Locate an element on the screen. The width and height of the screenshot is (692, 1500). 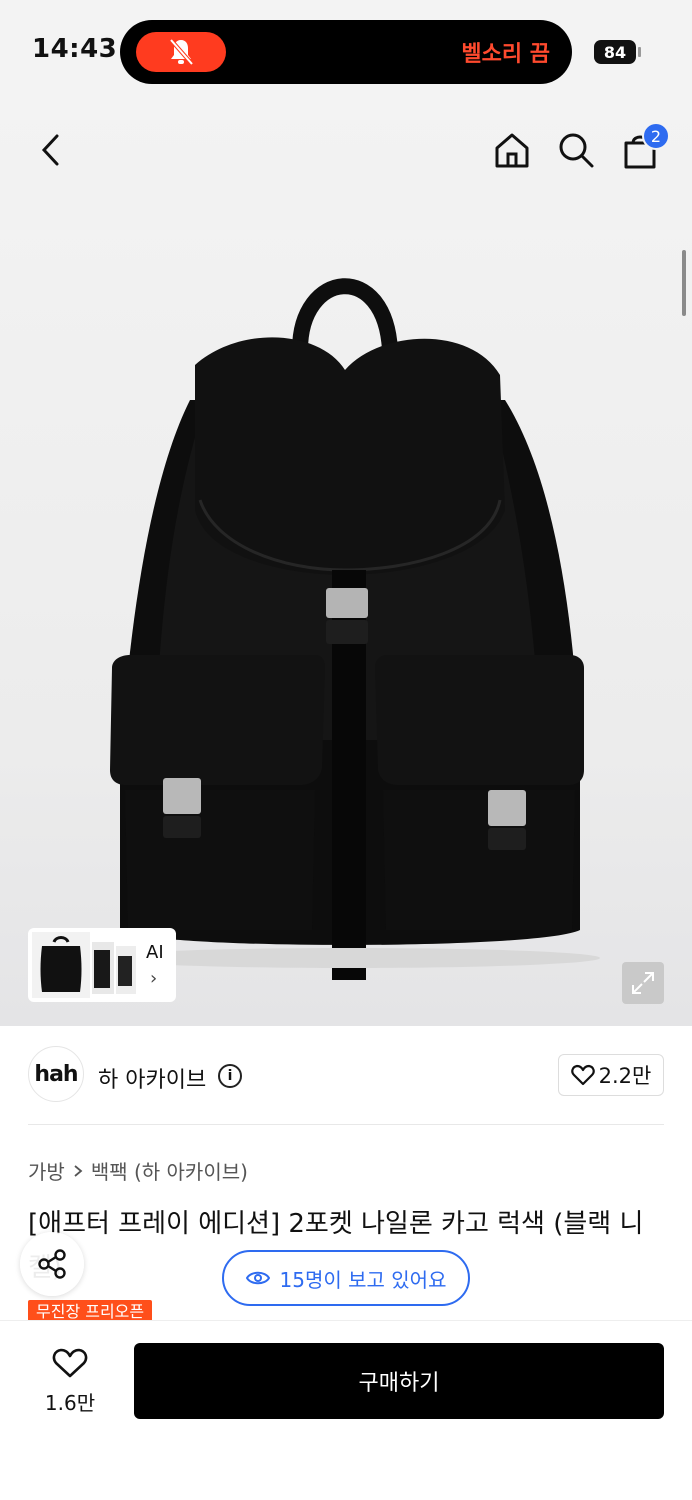
expand-icon is located at coordinates (643, 983).